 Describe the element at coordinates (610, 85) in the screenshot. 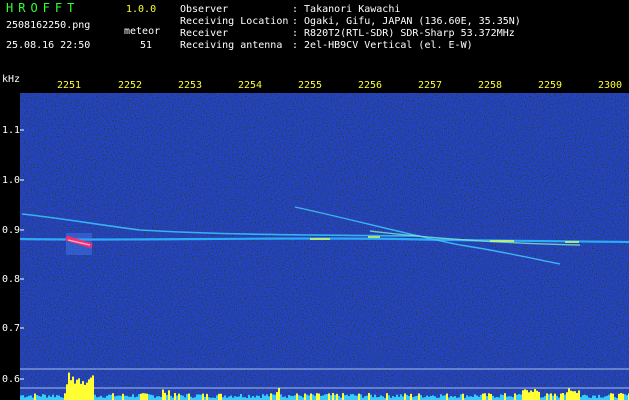

I see `x-tick-label: 2300` at that location.